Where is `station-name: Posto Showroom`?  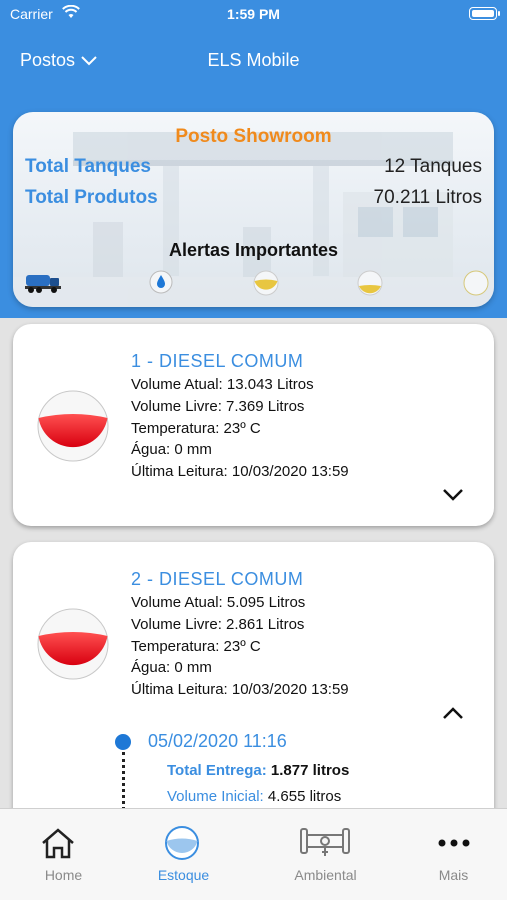 station-name: Posto Showroom is located at coordinates (253, 136).